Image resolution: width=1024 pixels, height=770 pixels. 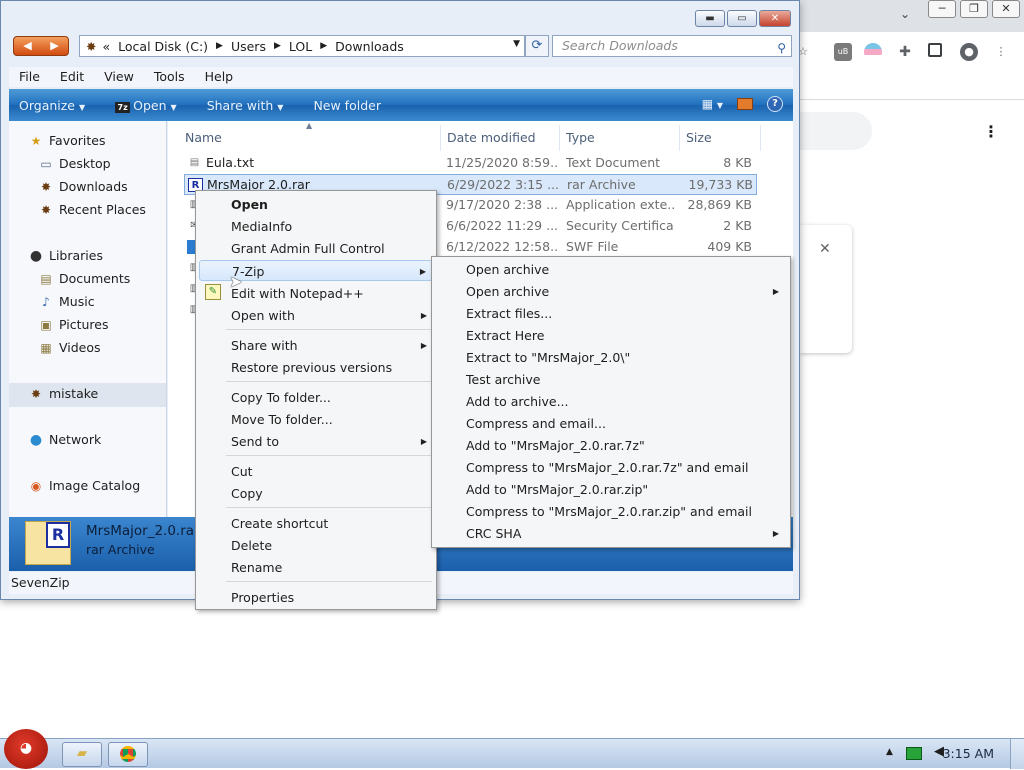 What do you see at coordinates (935, 50) in the screenshot?
I see `sidepanel-icon` at bounding box center [935, 50].